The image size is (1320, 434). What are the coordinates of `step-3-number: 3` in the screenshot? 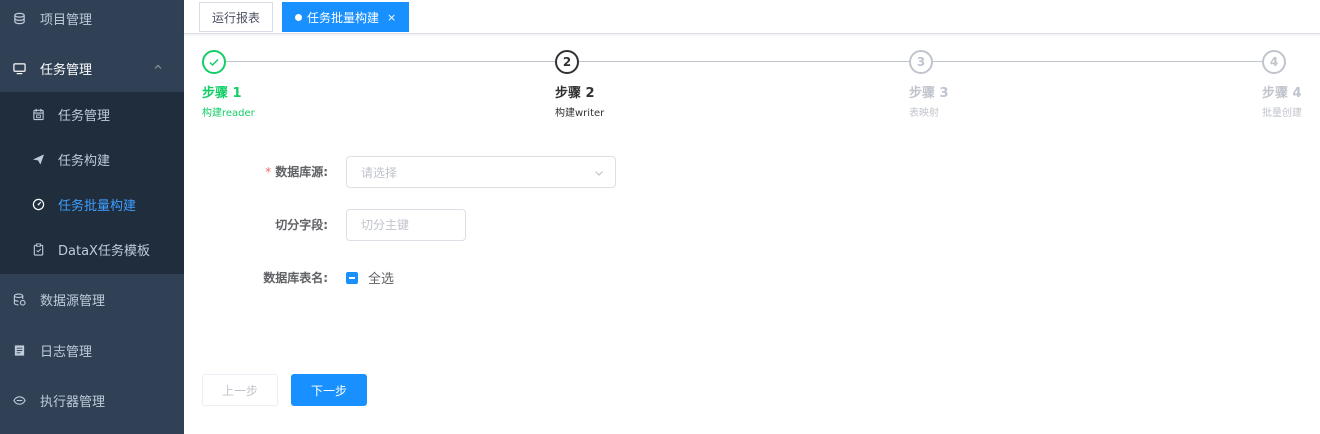 It's located at (921, 62).